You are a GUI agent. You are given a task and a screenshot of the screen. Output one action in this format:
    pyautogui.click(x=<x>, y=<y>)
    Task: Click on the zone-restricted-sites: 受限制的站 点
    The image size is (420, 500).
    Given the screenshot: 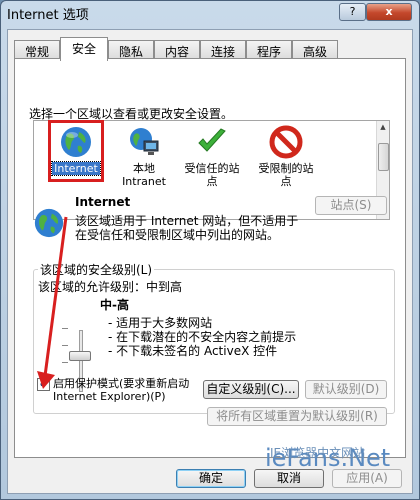 What is the action you would take?
    pyautogui.click(x=286, y=156)
    